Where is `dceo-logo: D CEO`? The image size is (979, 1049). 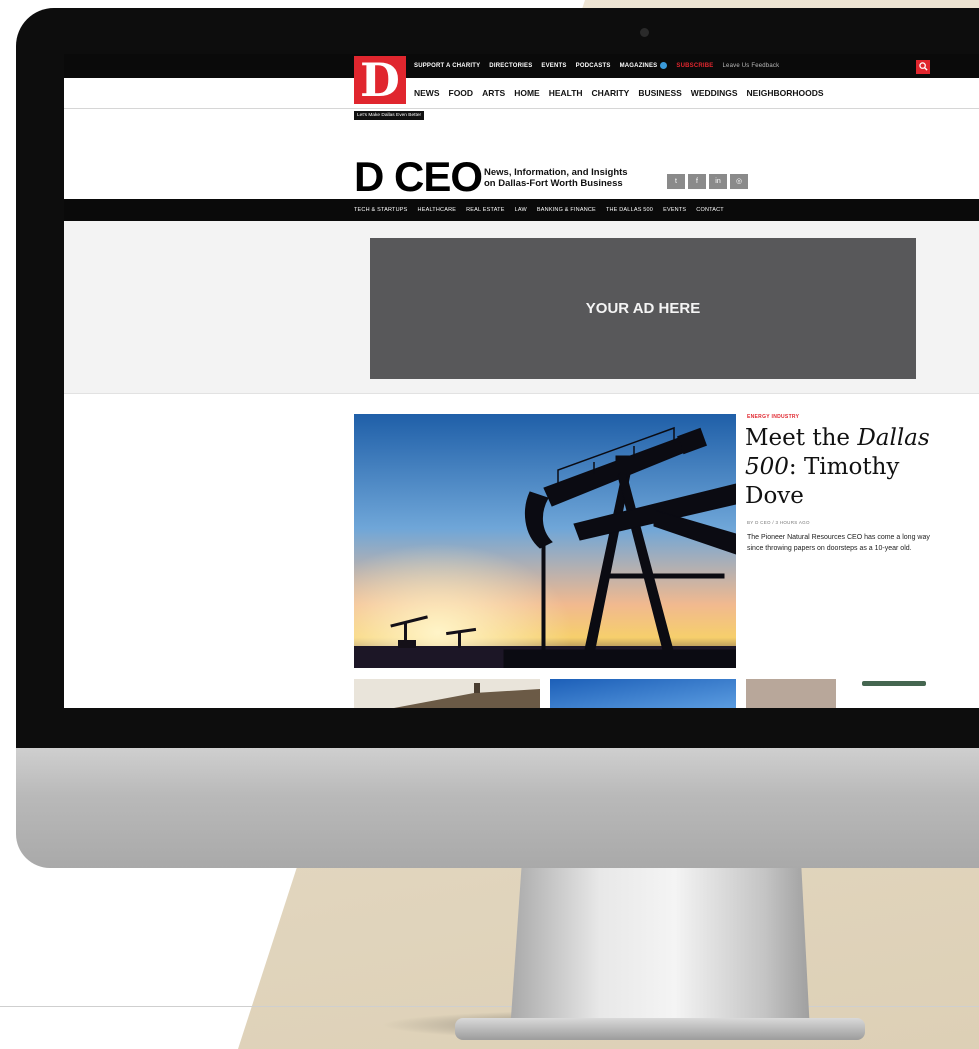 dceo-logo: D CEO is located at coordinates (418, 177).